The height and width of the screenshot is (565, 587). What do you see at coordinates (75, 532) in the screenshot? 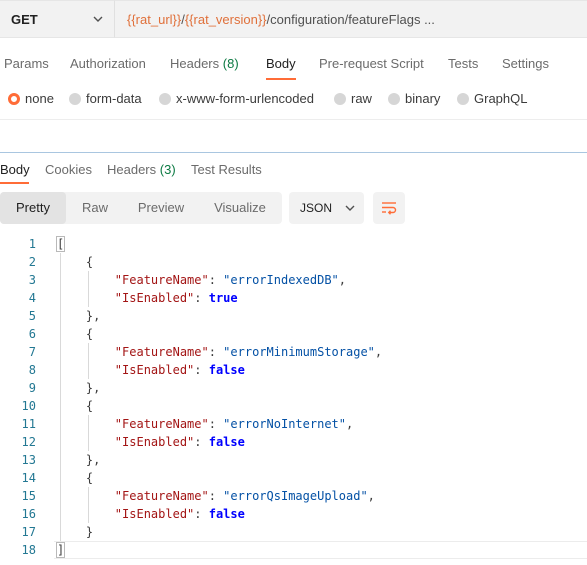
I see `json-punctuation: }` at bounding box center [75, 532].